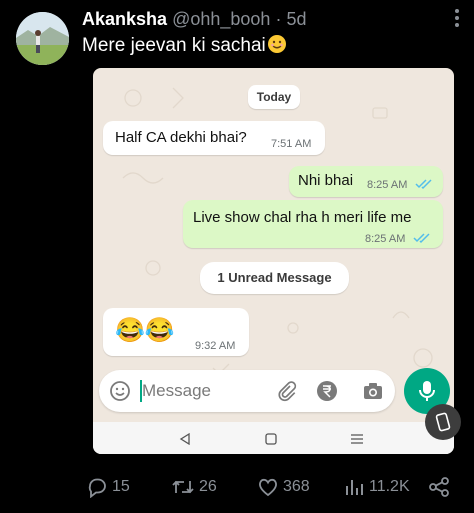  I want to click on message-time: 7:51 AM, so click(291, 144).